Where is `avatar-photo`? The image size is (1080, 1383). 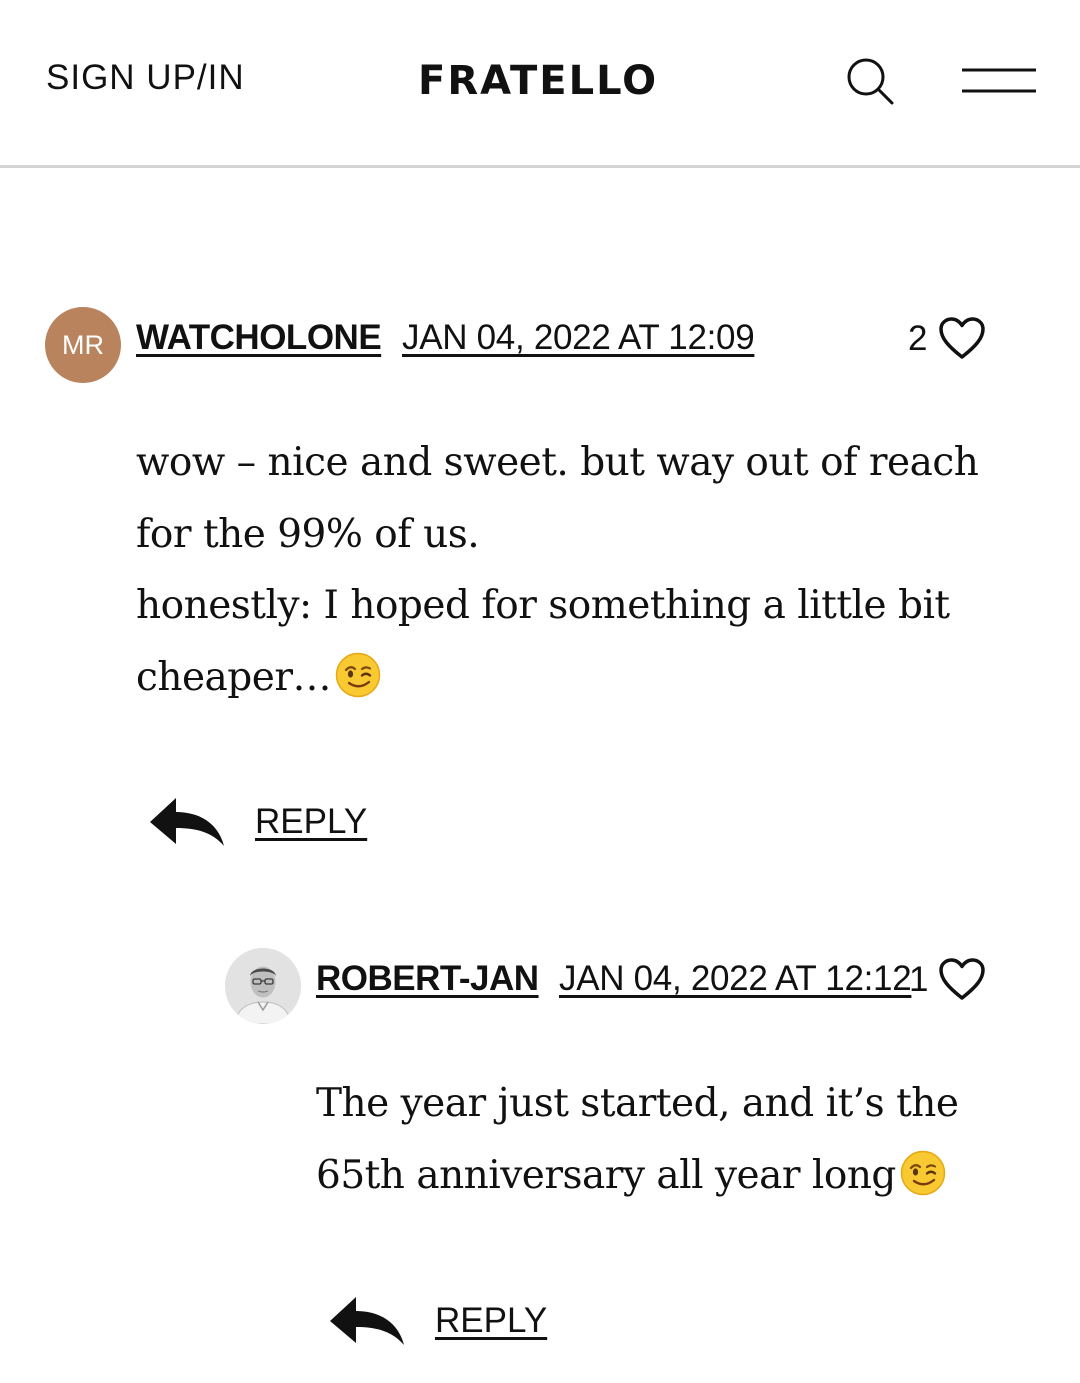 avatar-photo is located at coordinates (263, 986).